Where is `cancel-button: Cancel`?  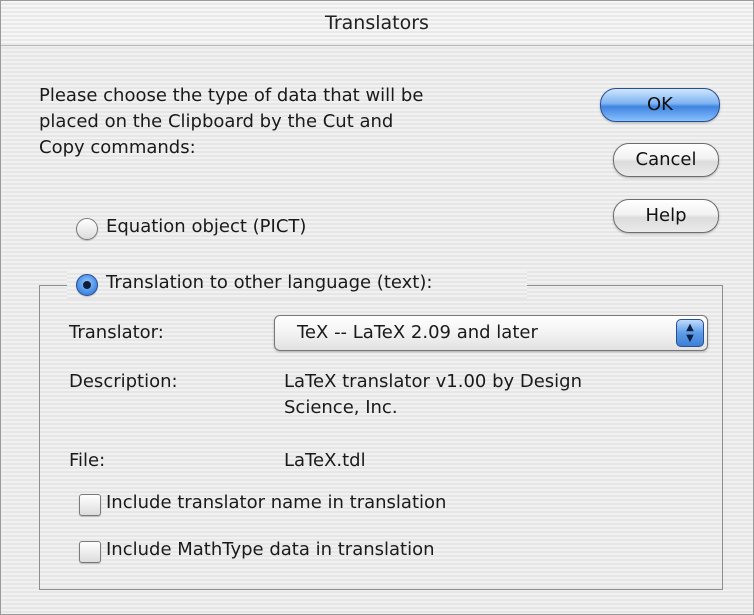 cancel-button: Cancel is located at coordinates (666, 160).